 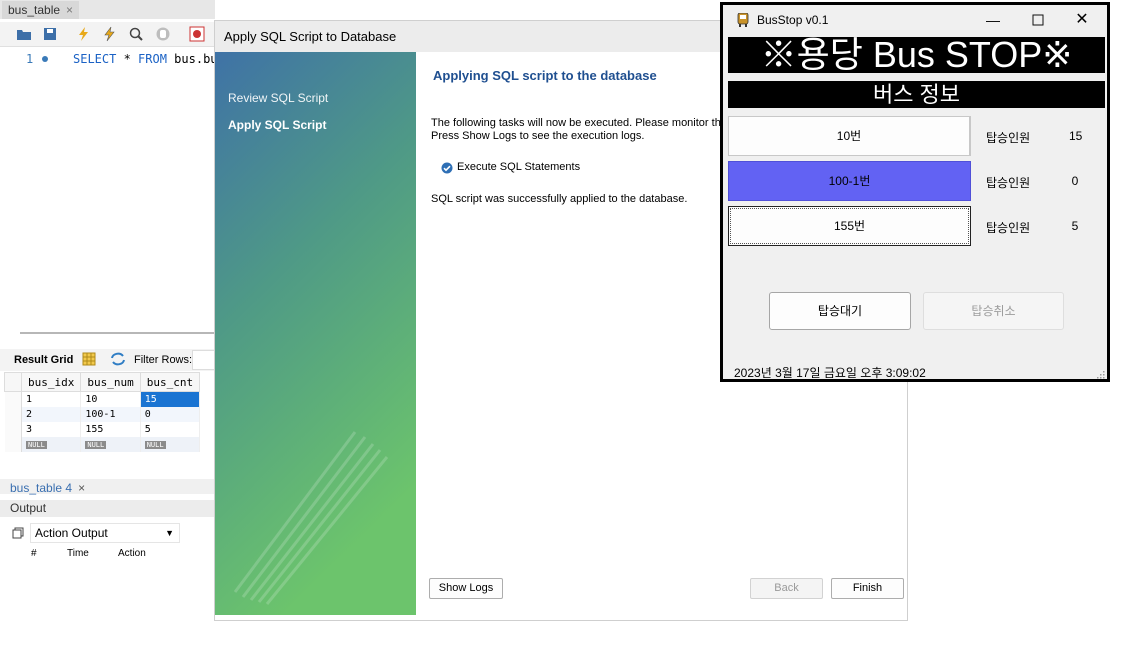 I want to click on task-label: Execute SQL Statements, so click(x=519, y=167).